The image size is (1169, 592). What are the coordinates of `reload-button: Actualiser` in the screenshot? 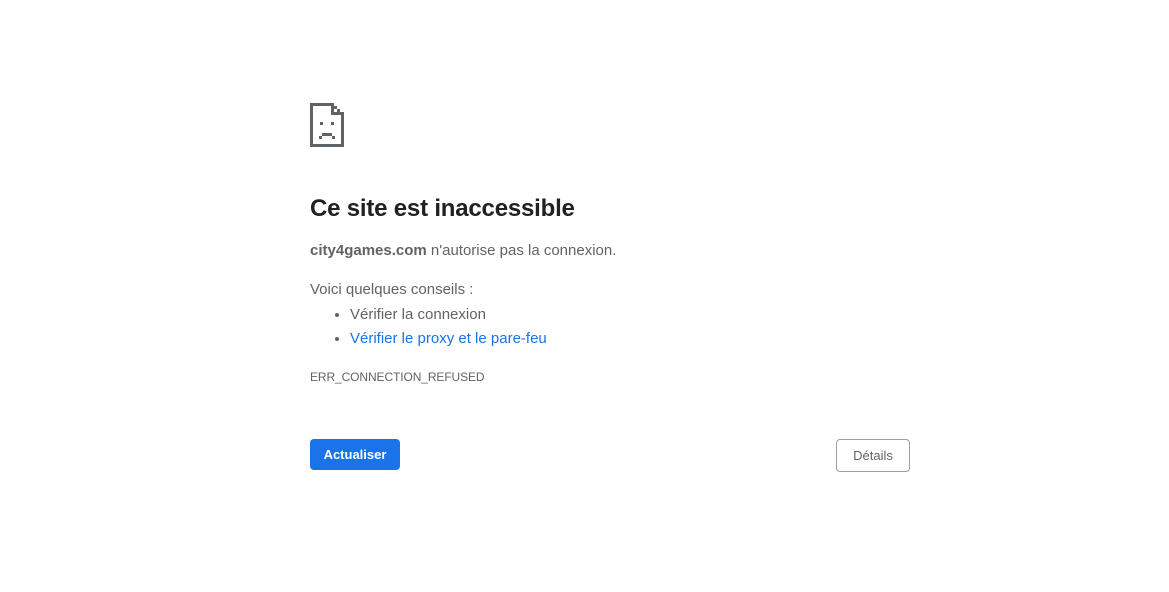 It's located at (355, 454).